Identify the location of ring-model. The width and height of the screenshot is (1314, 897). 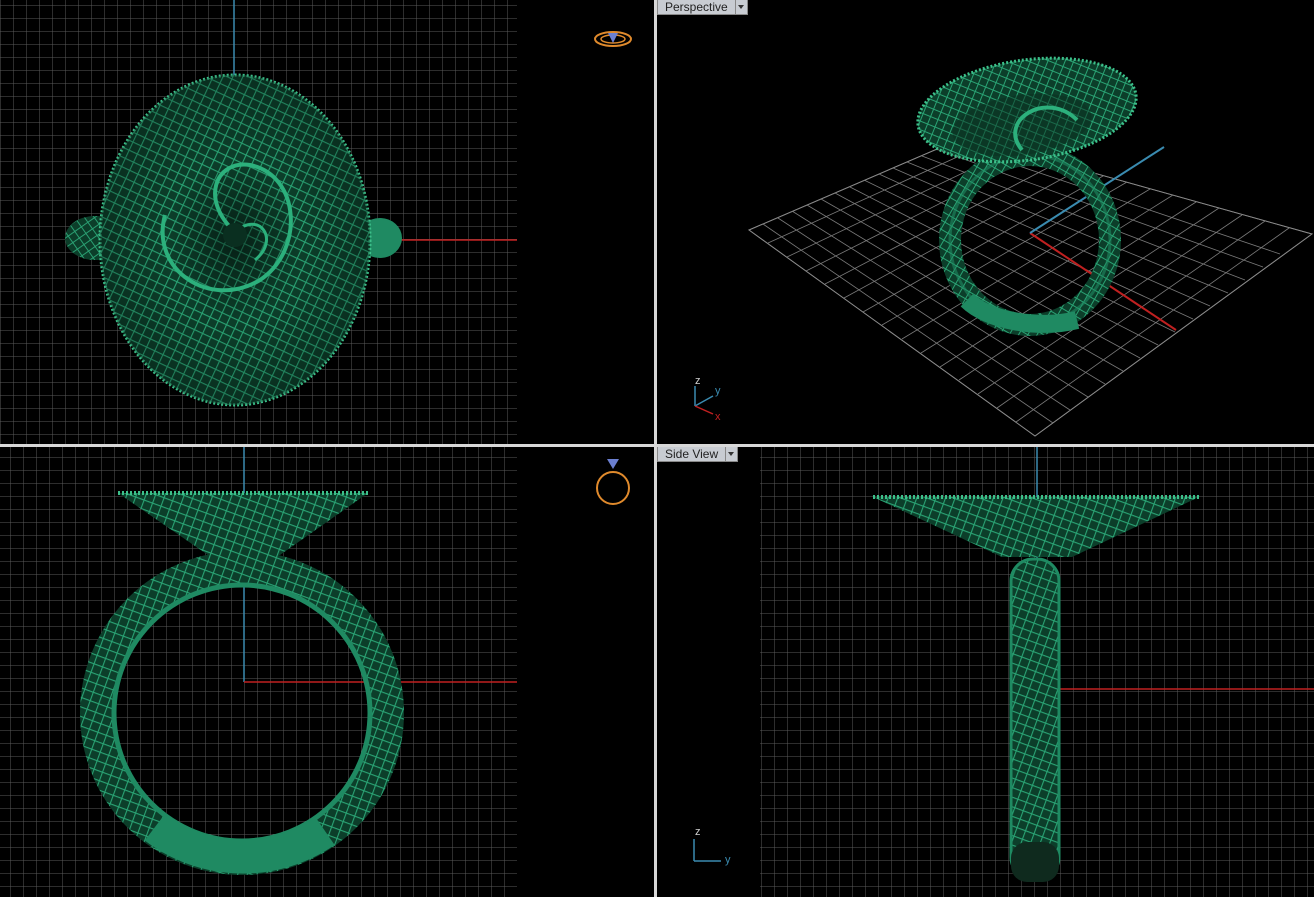
(1027, 190).